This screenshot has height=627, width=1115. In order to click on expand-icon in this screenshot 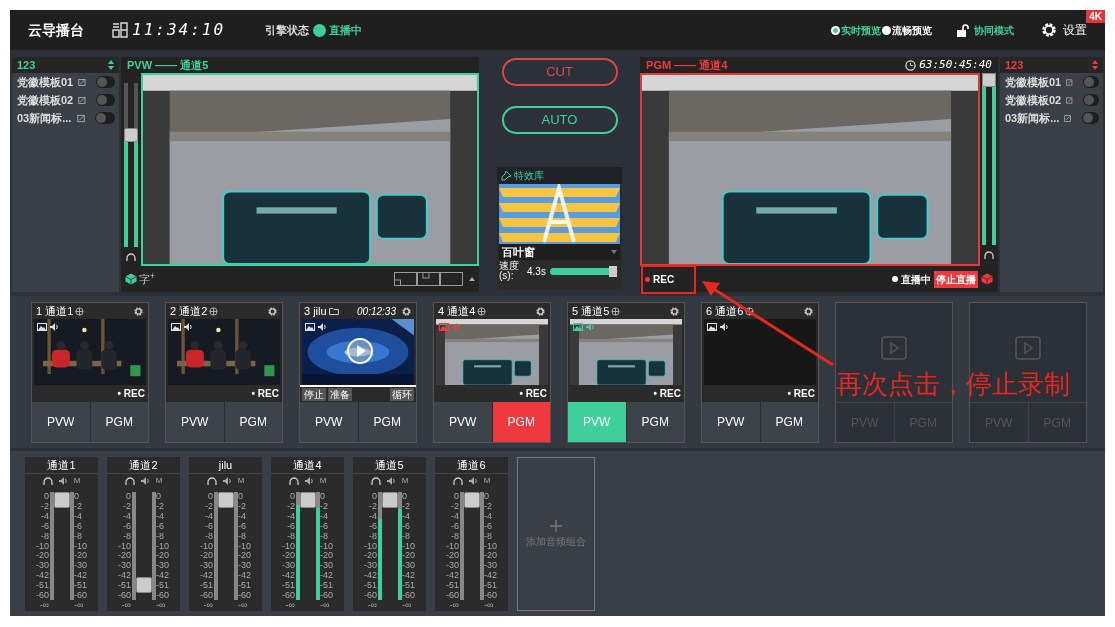, I will do `click(471, 279)`.